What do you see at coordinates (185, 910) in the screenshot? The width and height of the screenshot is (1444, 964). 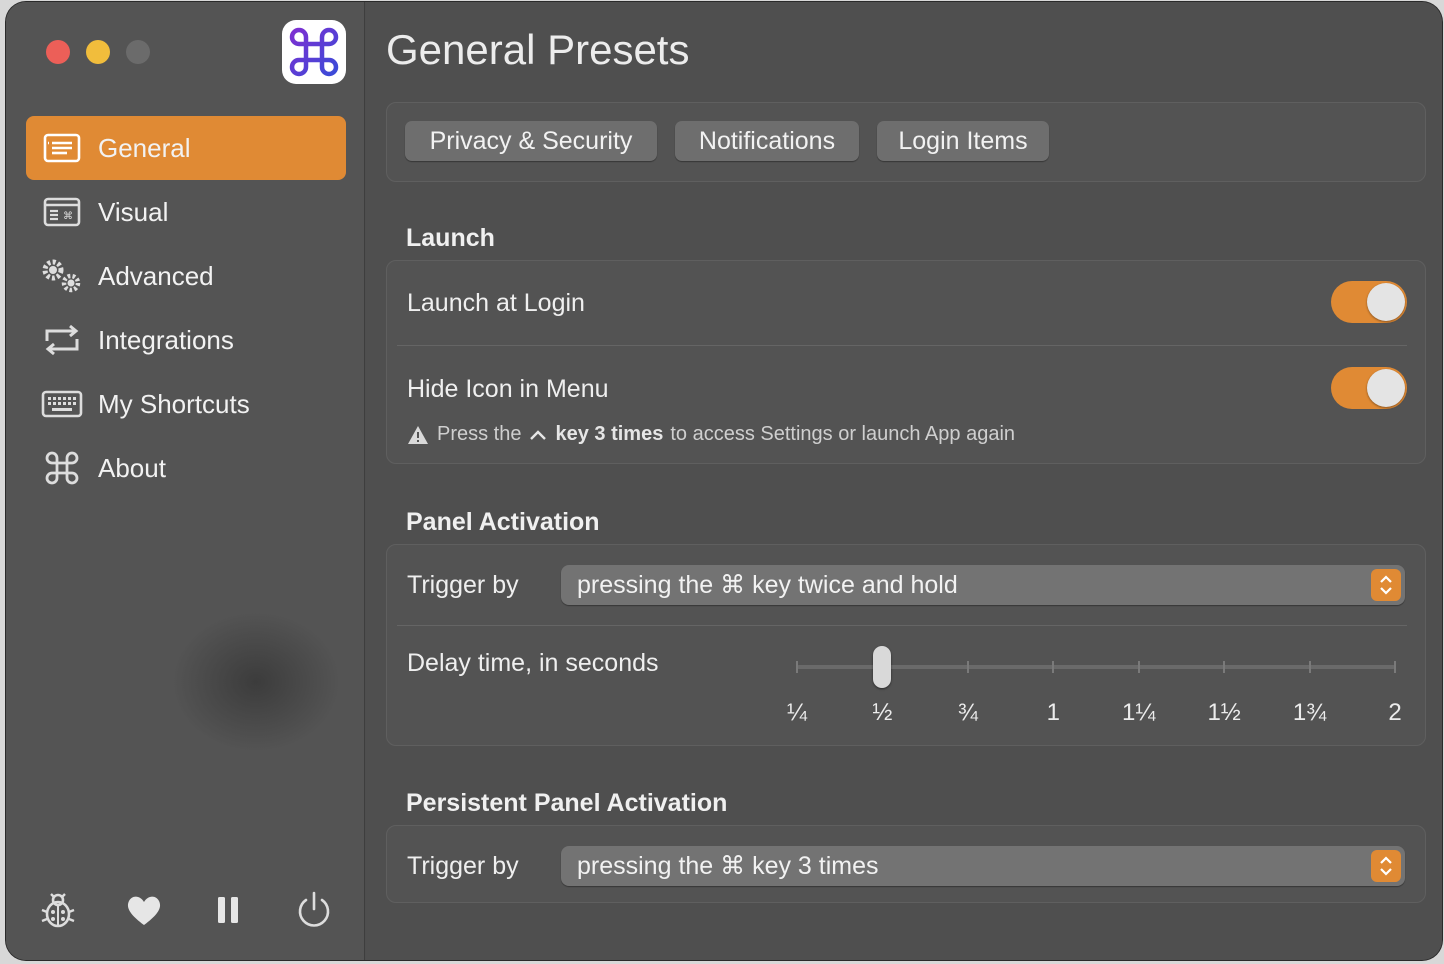 I see `sidebar-bottom-bar` at bounding box center [185, 910].